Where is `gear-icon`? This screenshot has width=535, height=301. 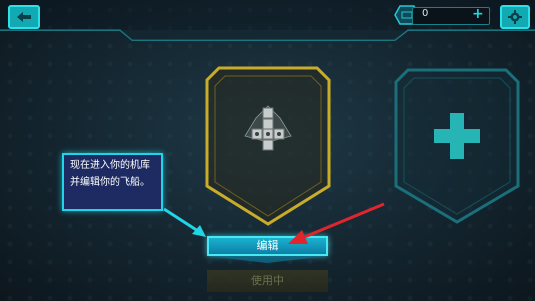 gear-icon is located at coordinates (515, 17).